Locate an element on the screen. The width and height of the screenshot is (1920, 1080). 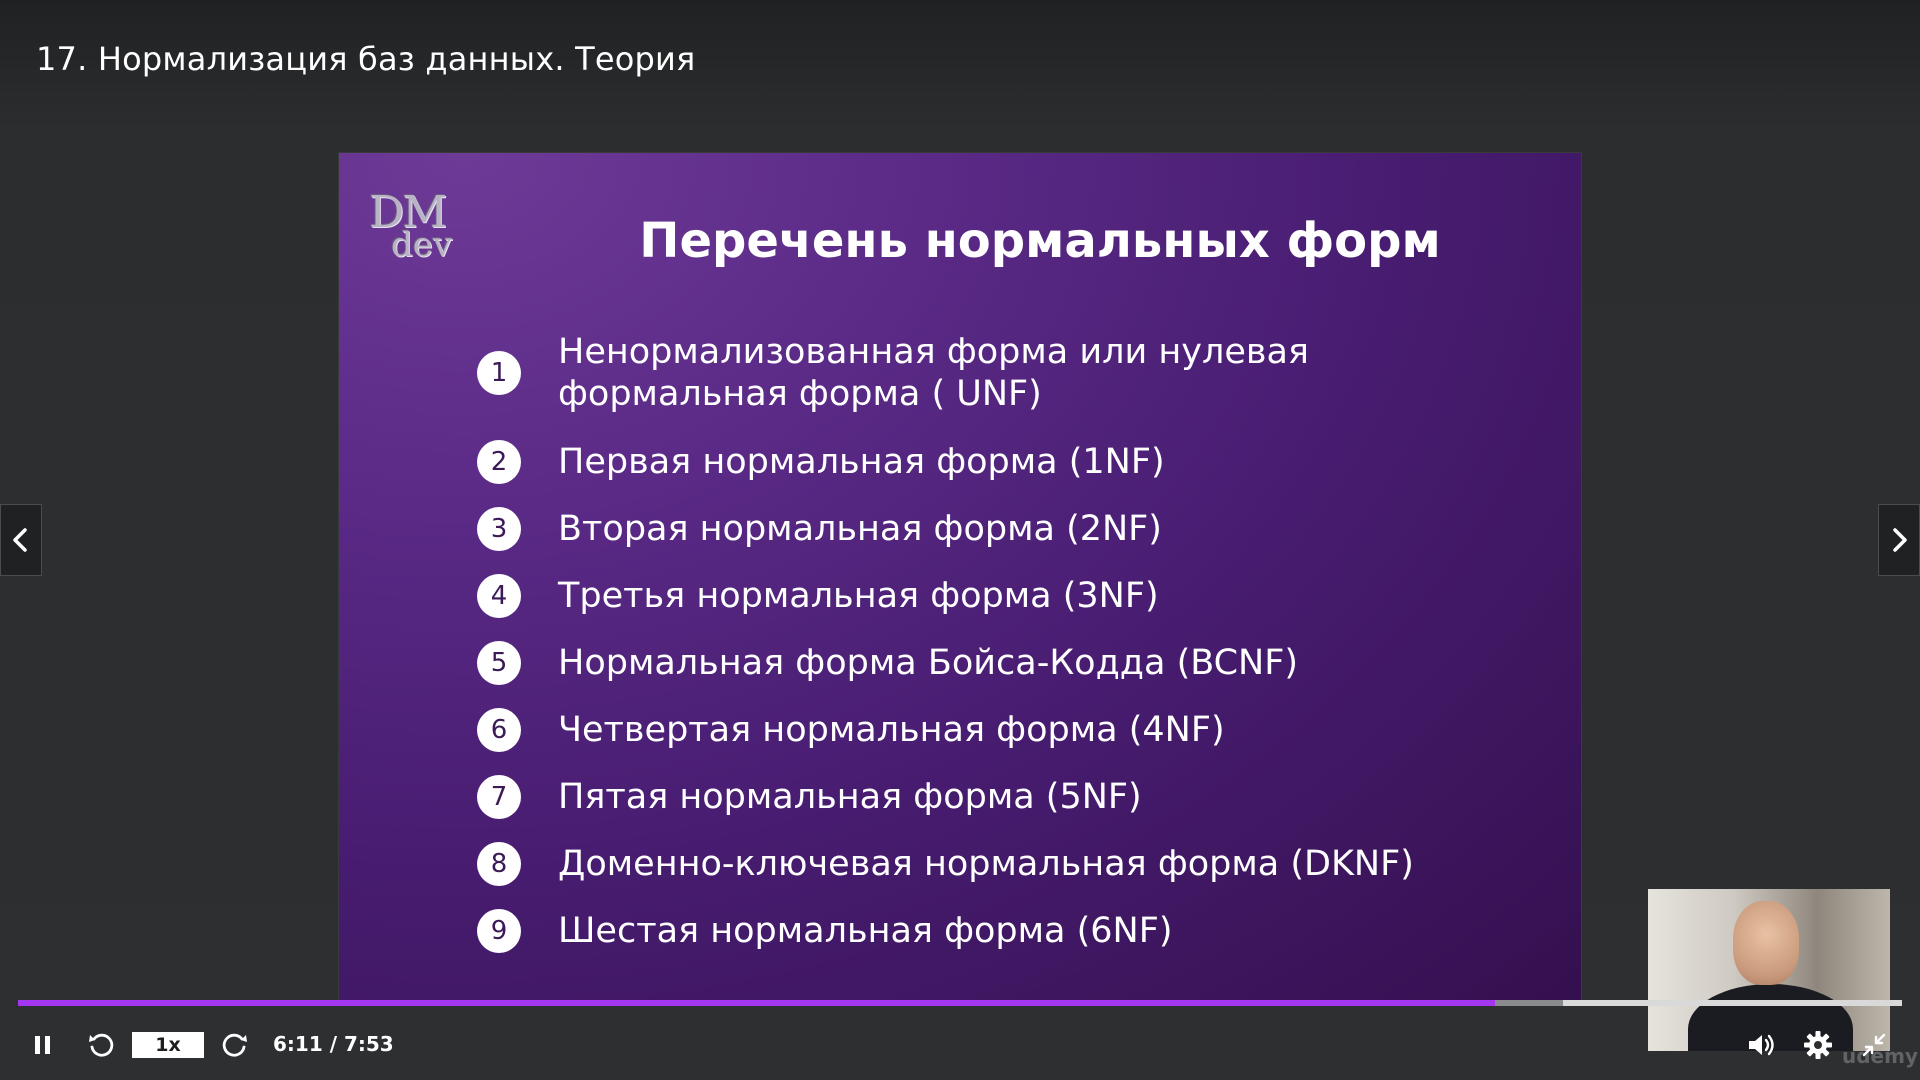
forward-icon is located at coordinates (234, 1045).